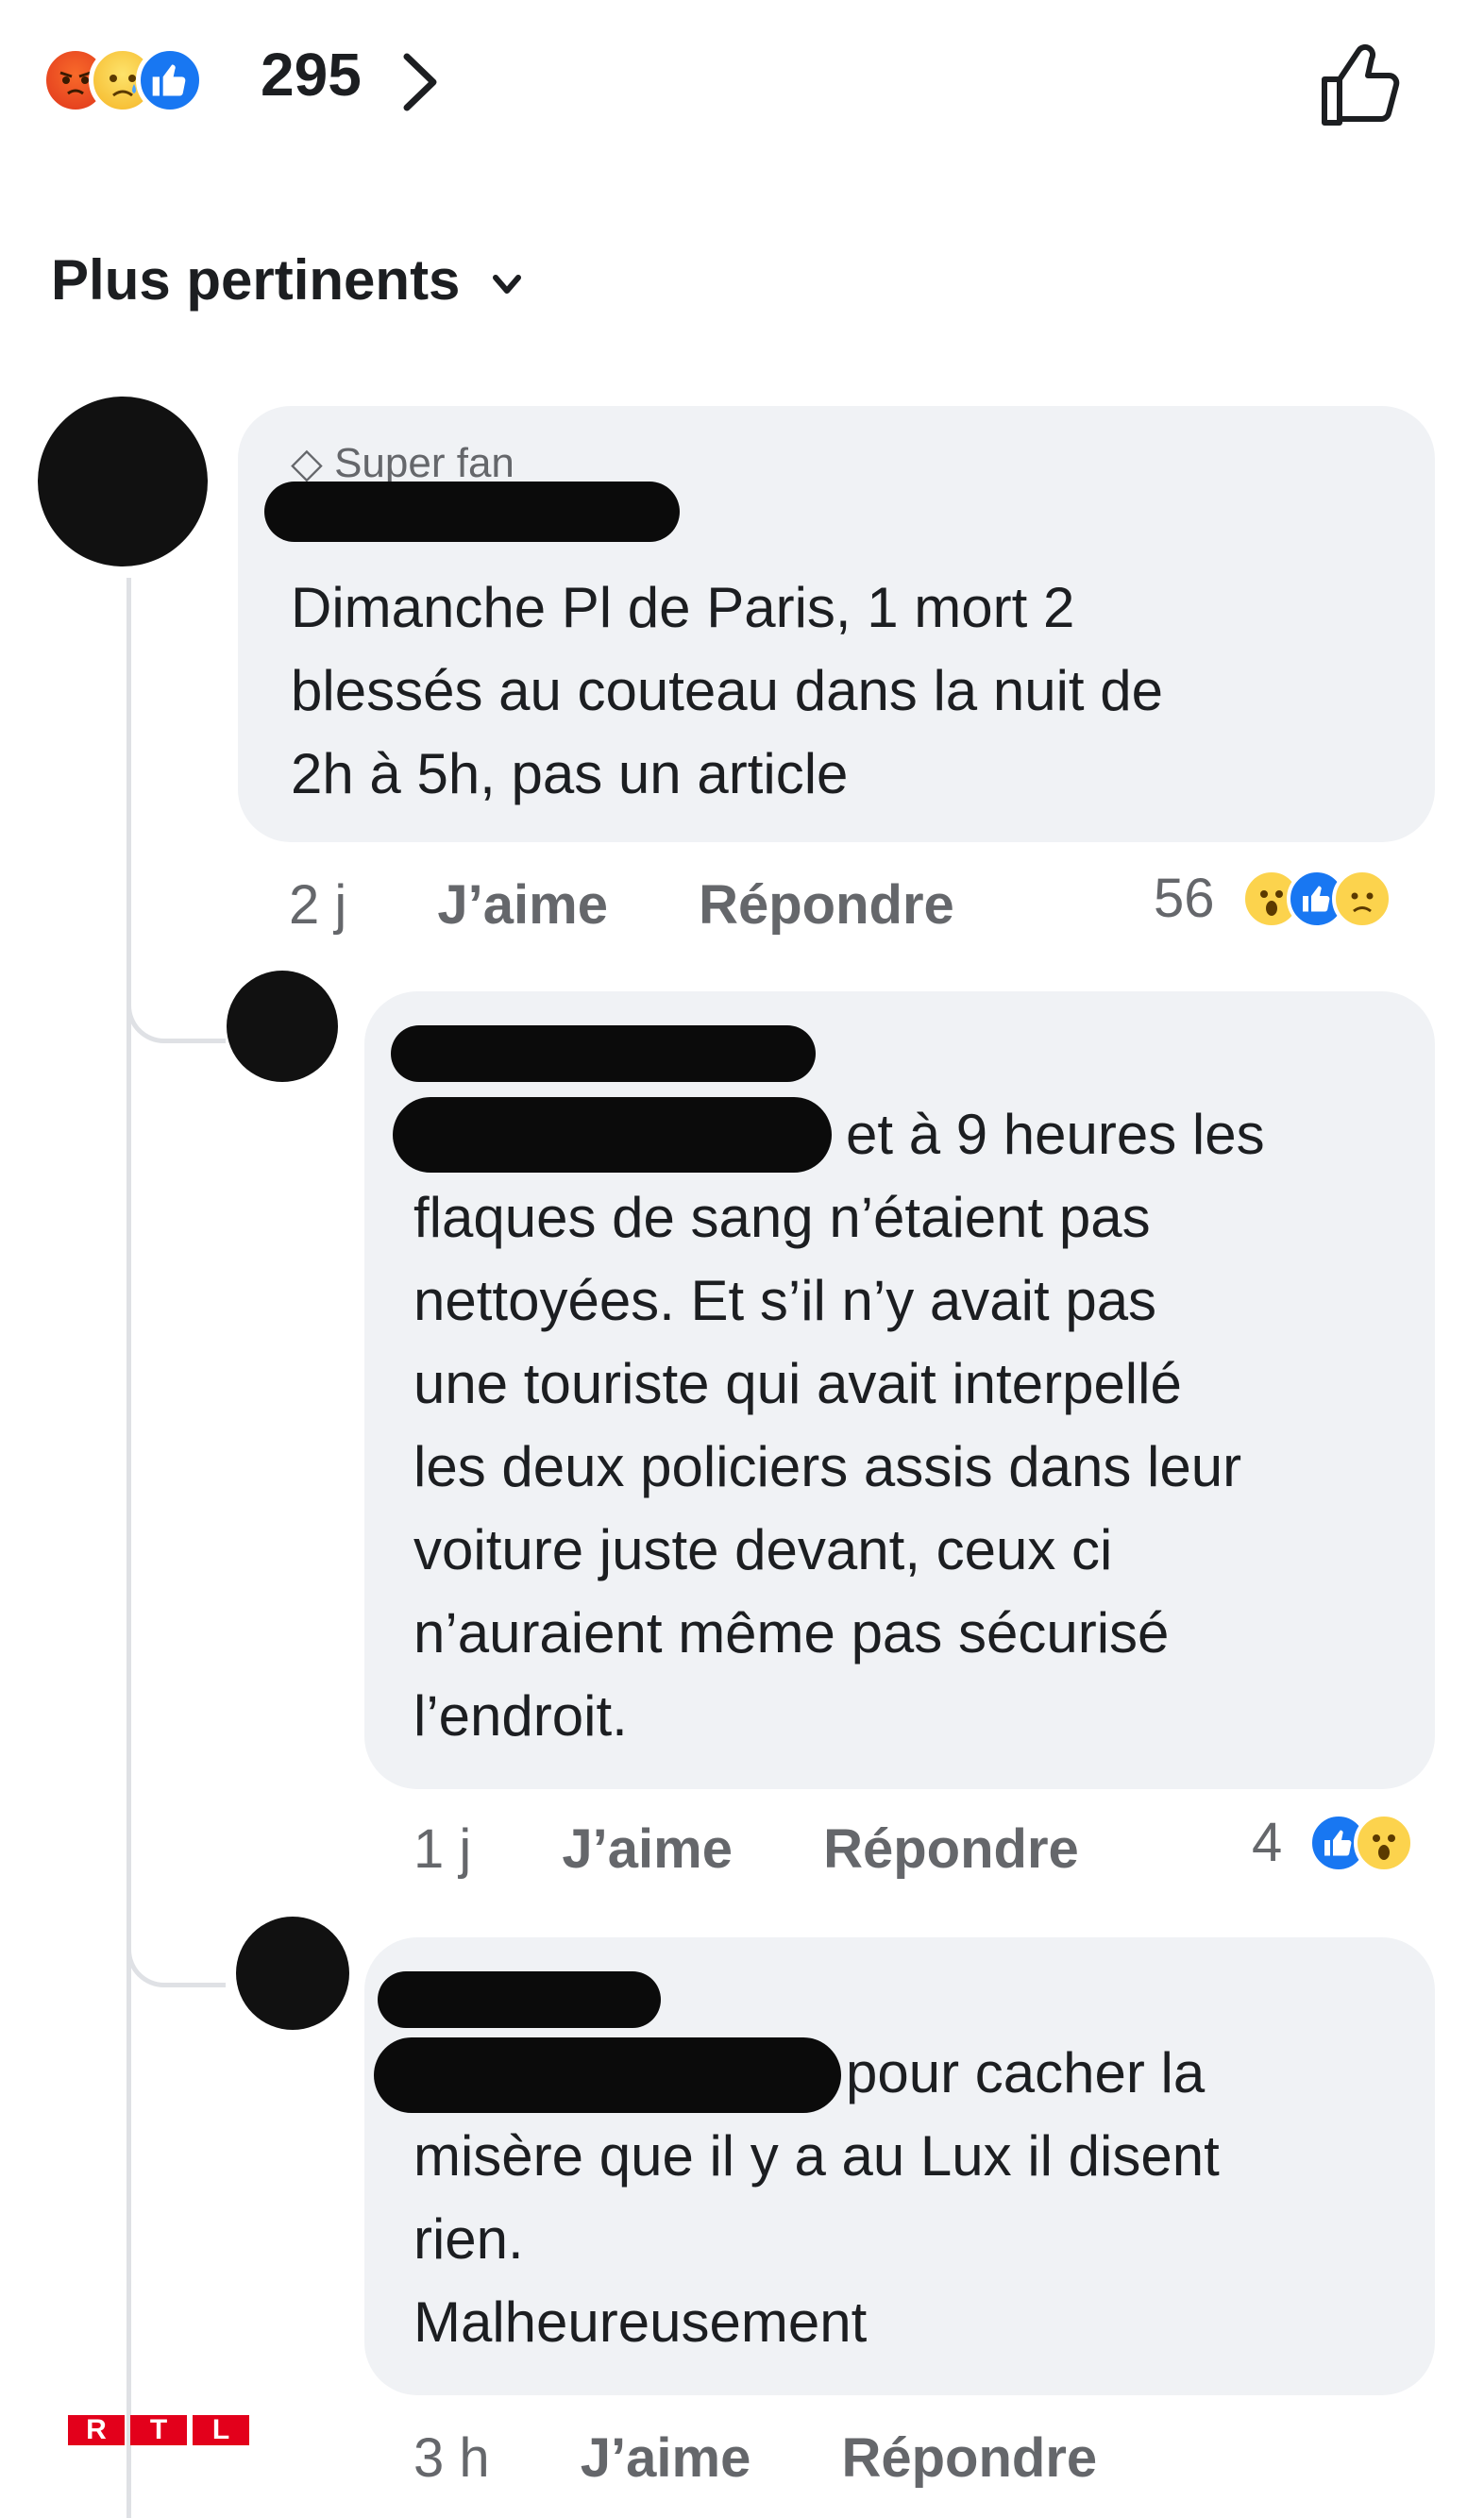  What do you see at coordinates (170, 80) in the screenshot?
I see `like-reaction-icon` at bounding box center [170, 80].